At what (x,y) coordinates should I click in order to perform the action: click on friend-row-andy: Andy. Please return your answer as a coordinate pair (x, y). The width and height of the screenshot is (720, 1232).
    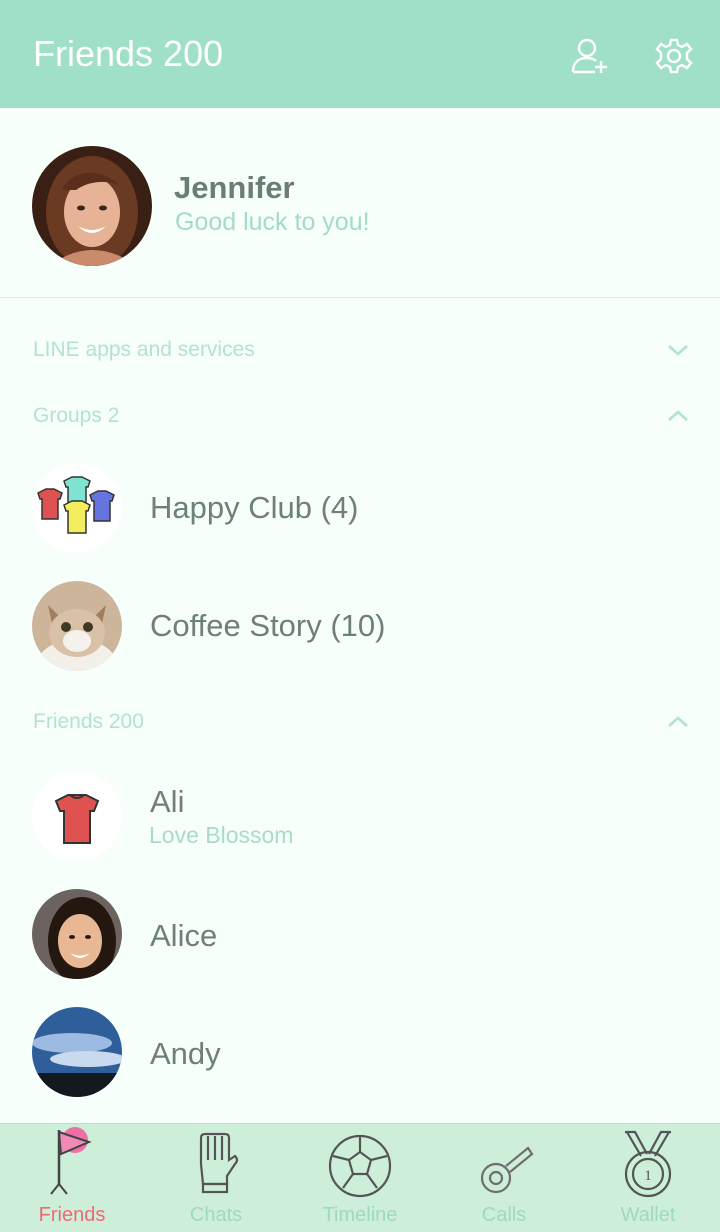
    Looking at the image, I should click on (360, 1052).